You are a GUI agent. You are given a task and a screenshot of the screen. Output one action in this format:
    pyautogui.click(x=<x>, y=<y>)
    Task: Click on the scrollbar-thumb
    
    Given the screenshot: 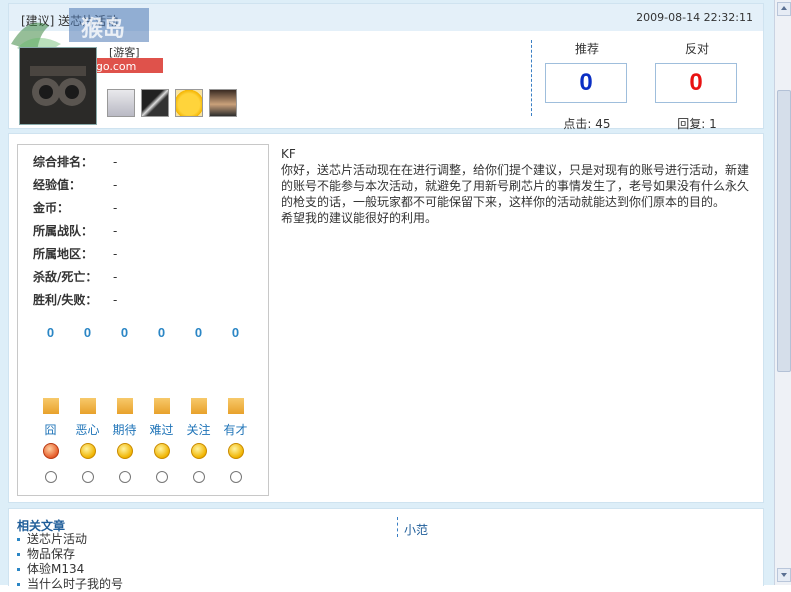 What is the action you would take?
    pyautogui.click(x=784, y=231)
    